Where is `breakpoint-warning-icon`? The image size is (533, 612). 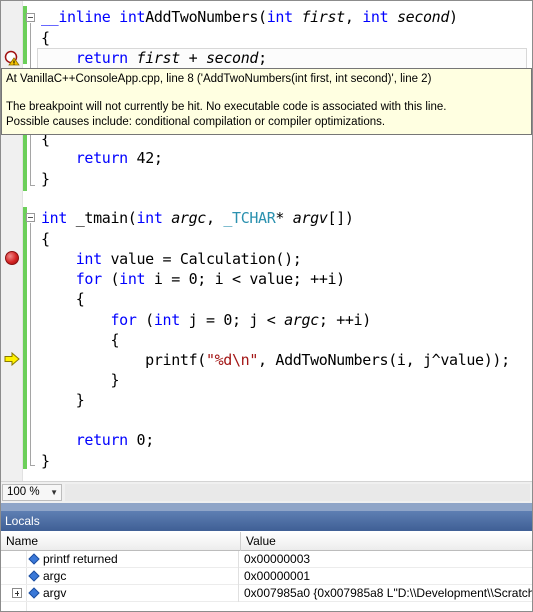
breakpoint-warning-icon is located at coordinates (12, 58).